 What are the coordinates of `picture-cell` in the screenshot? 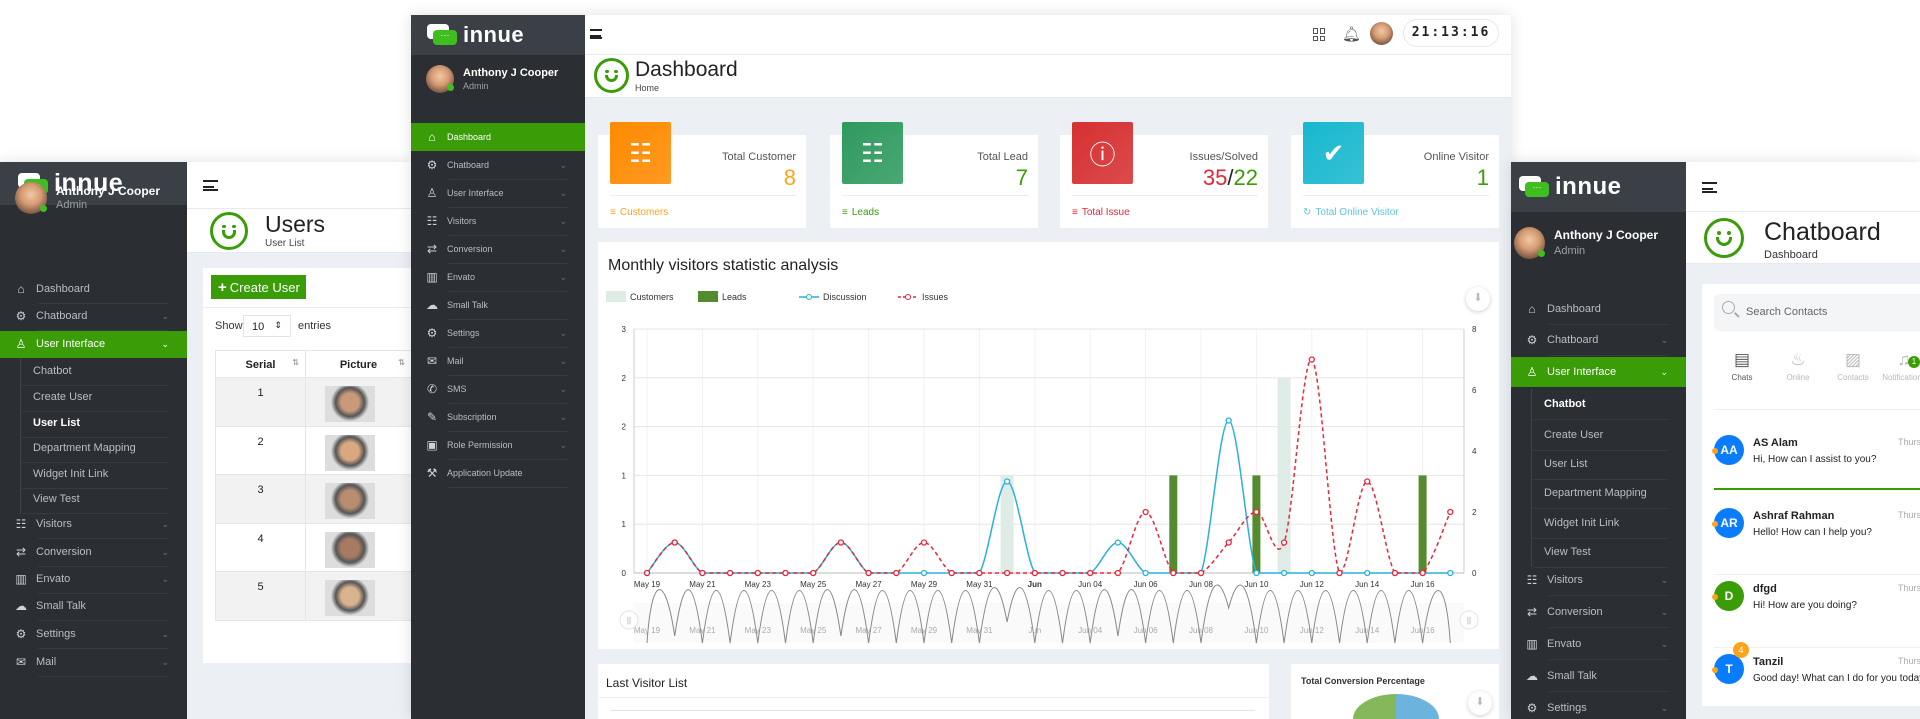 It's located at (358, 499).